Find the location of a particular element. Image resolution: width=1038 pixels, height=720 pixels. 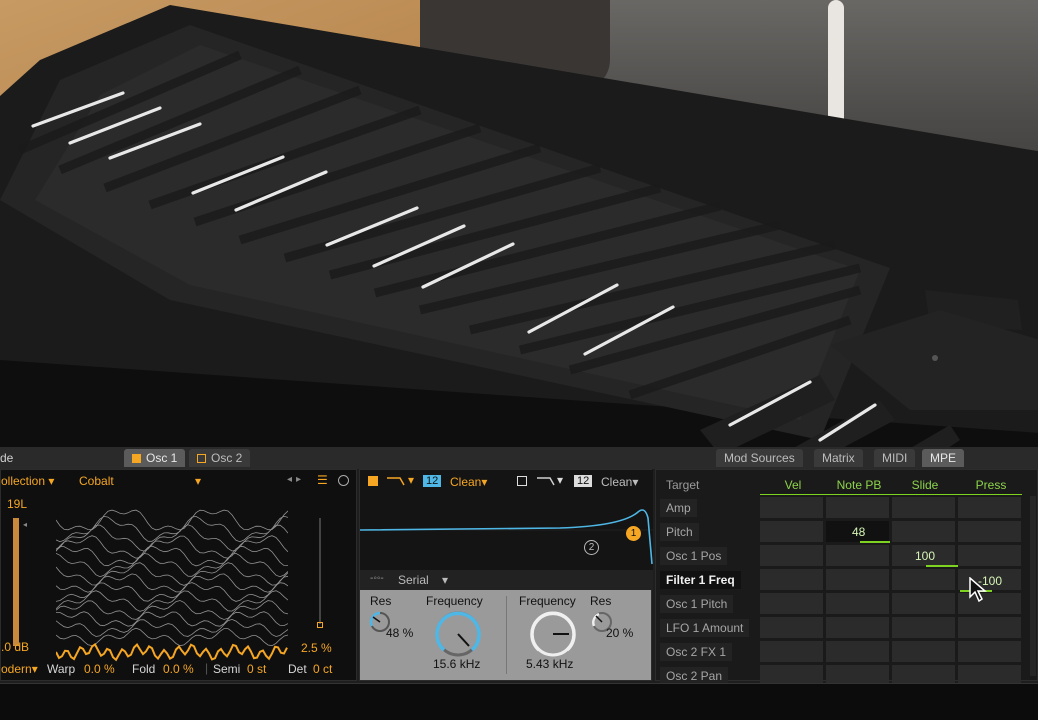

filter1-freq-value: 15.6 kHz is located at coordinates (456, 664).